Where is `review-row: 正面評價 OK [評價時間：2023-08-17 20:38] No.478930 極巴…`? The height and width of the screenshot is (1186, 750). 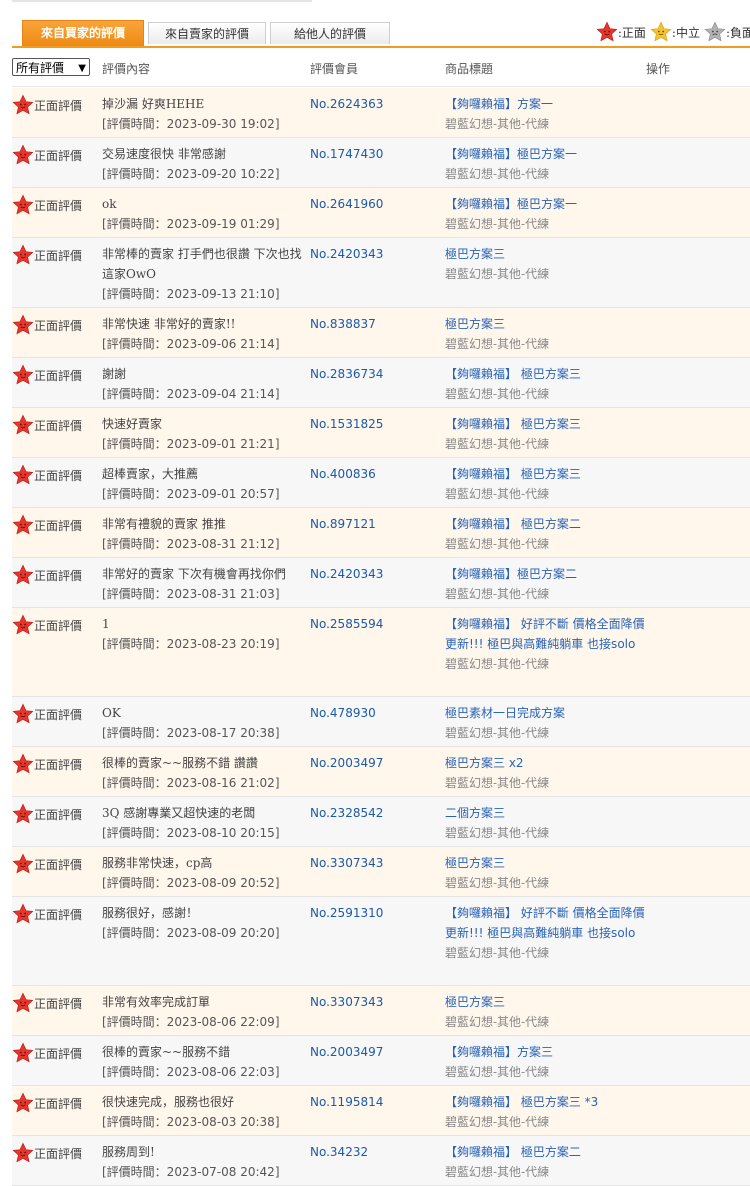
review-row: 正面評價 OK [評價時間：2023-08-17 20:38] No.478930 極巴… is located at coordinates (381, 722).